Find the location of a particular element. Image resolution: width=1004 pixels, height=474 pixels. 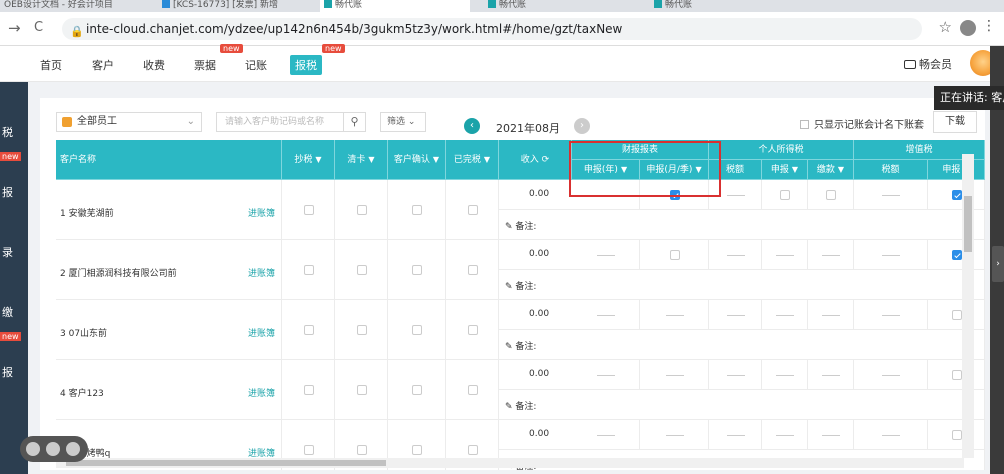

browser-tab-3: 畅代账 is located at coordinates (395, 6).